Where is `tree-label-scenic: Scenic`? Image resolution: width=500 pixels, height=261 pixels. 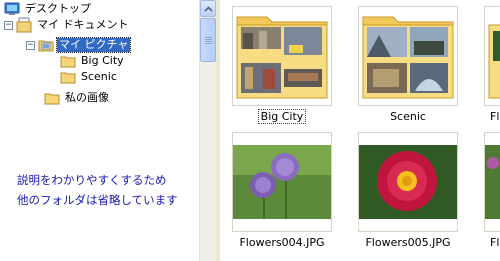
tree-label-scenic: Scenic is located at coordinates (99, 76).